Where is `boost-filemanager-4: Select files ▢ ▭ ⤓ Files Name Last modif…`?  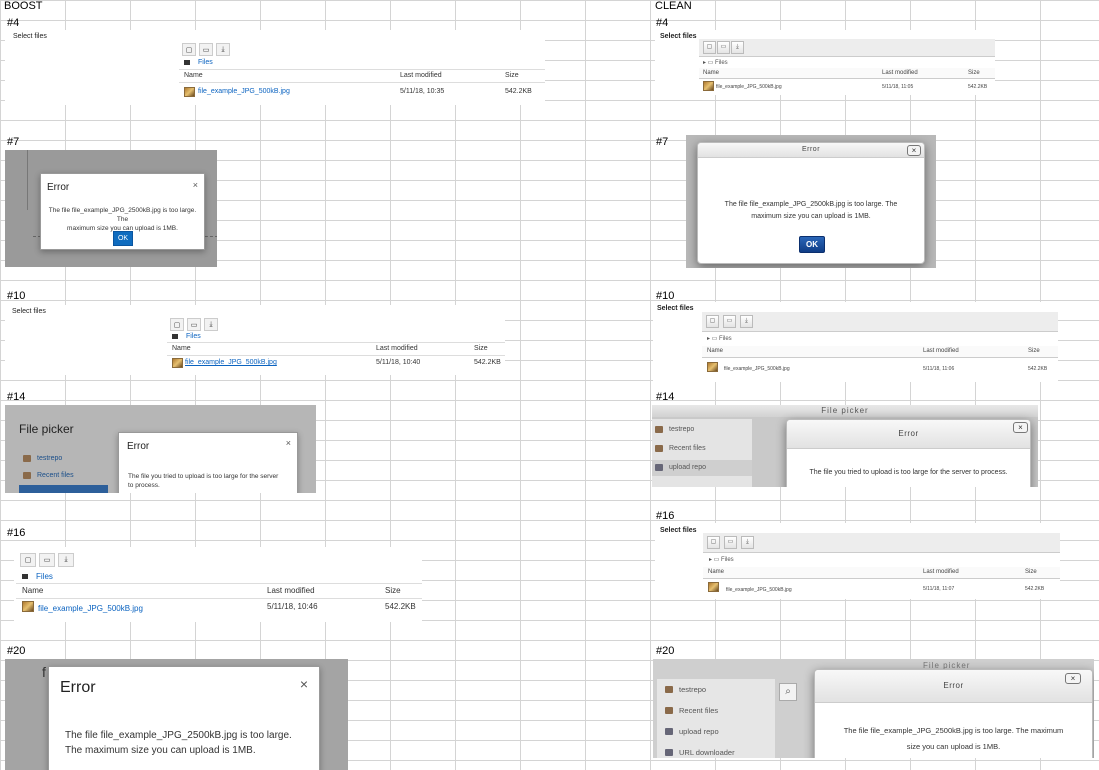
boost-filemanager-4: Select files ▢ ▭ ⤓ Files Name Last modif… is located at coordinates (275, 67).